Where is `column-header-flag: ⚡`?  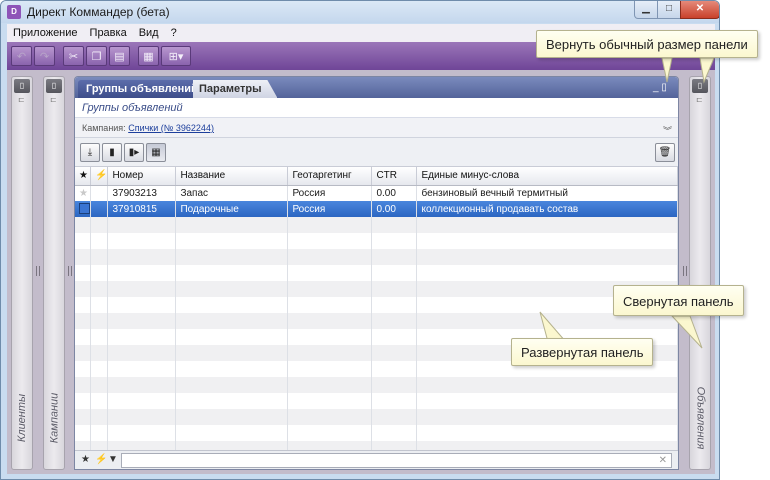 column-header-flag: ⚡ is located at coordinates (99, 176).